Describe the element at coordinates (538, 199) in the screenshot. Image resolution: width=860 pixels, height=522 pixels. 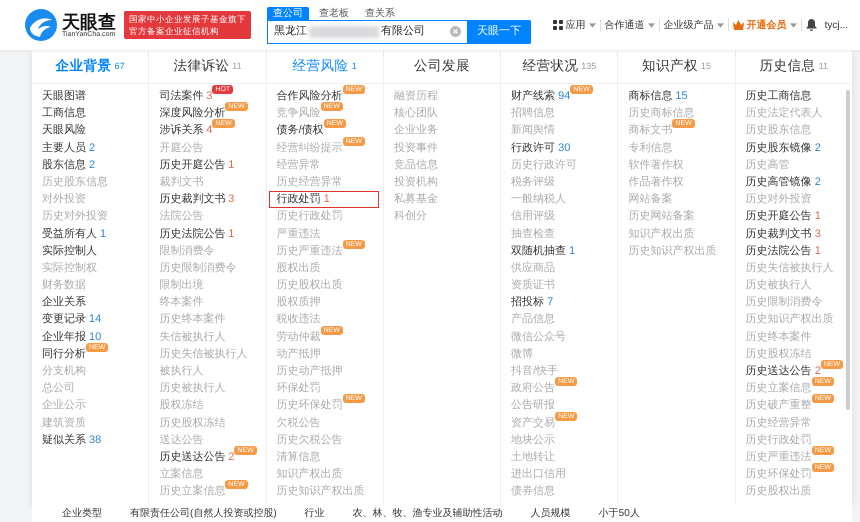
I see `menu-item: 一般纳税人` at that location.